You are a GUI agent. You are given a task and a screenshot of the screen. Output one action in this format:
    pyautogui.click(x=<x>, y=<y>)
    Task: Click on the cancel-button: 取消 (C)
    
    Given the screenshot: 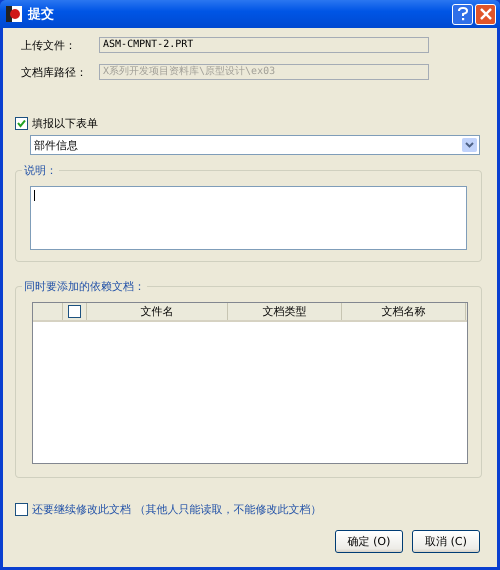 What is the action you would take?
    pyautogui.click(x=446, y=541)
    